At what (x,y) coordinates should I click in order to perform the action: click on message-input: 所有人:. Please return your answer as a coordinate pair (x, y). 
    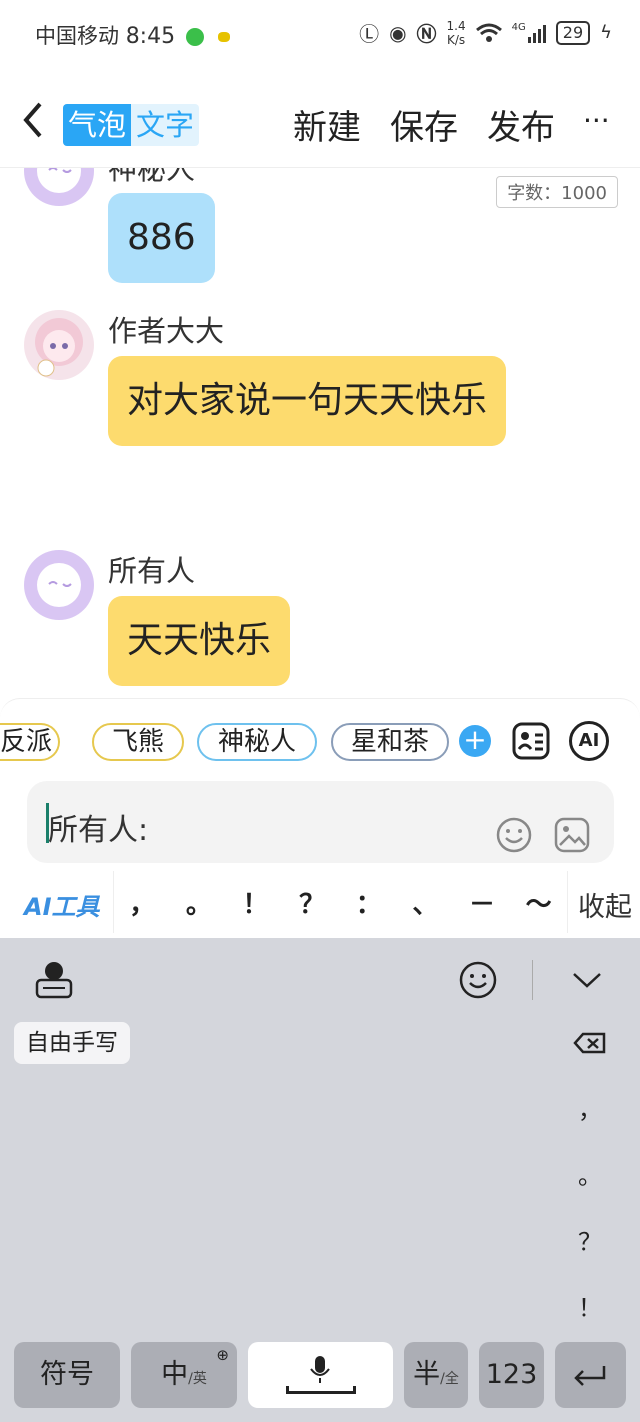
    Looking at the image, I should click on (320, 822).